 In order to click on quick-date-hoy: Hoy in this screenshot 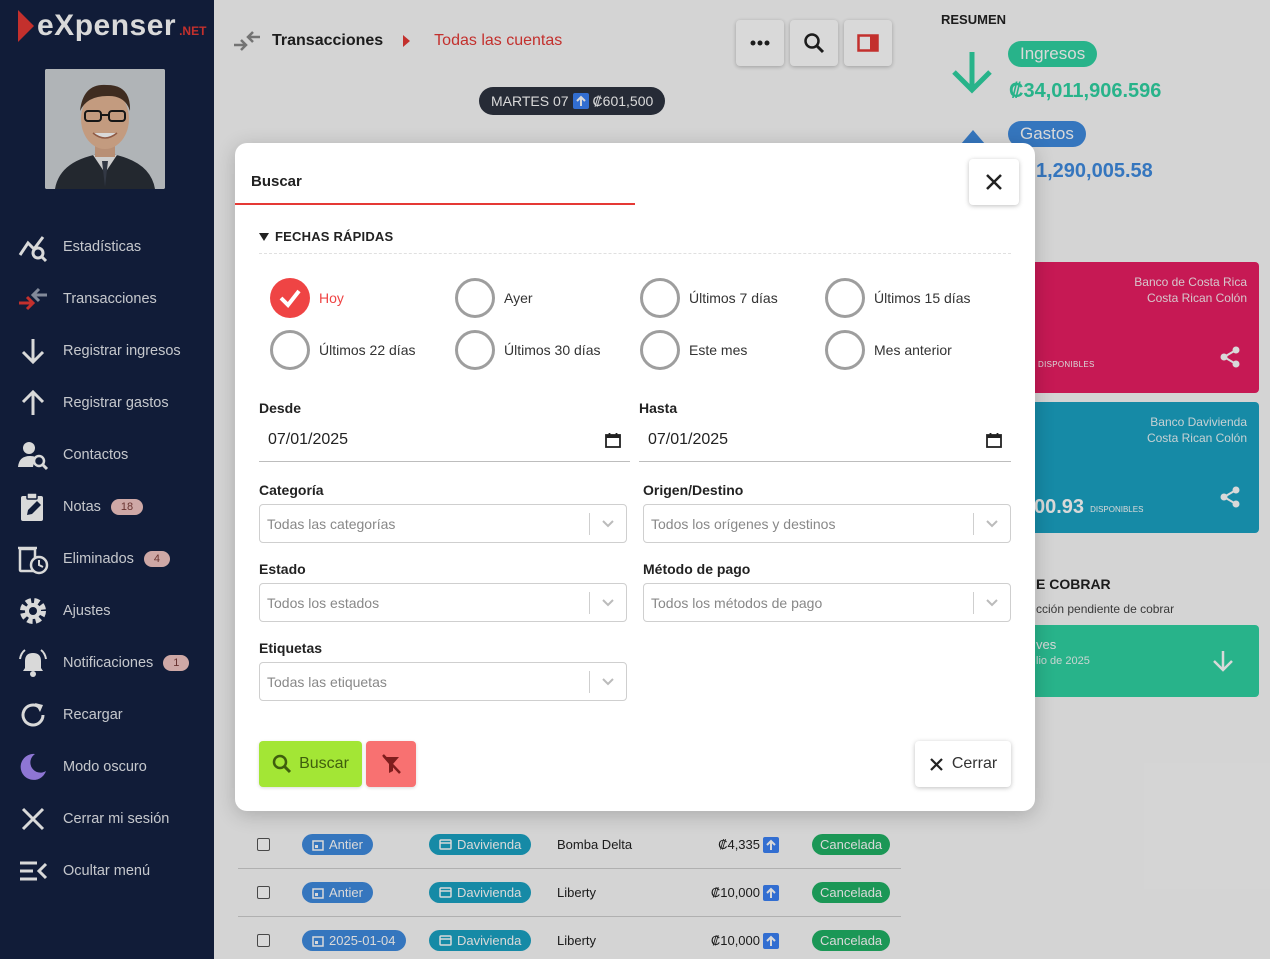, I will do `click(307, 298)`.